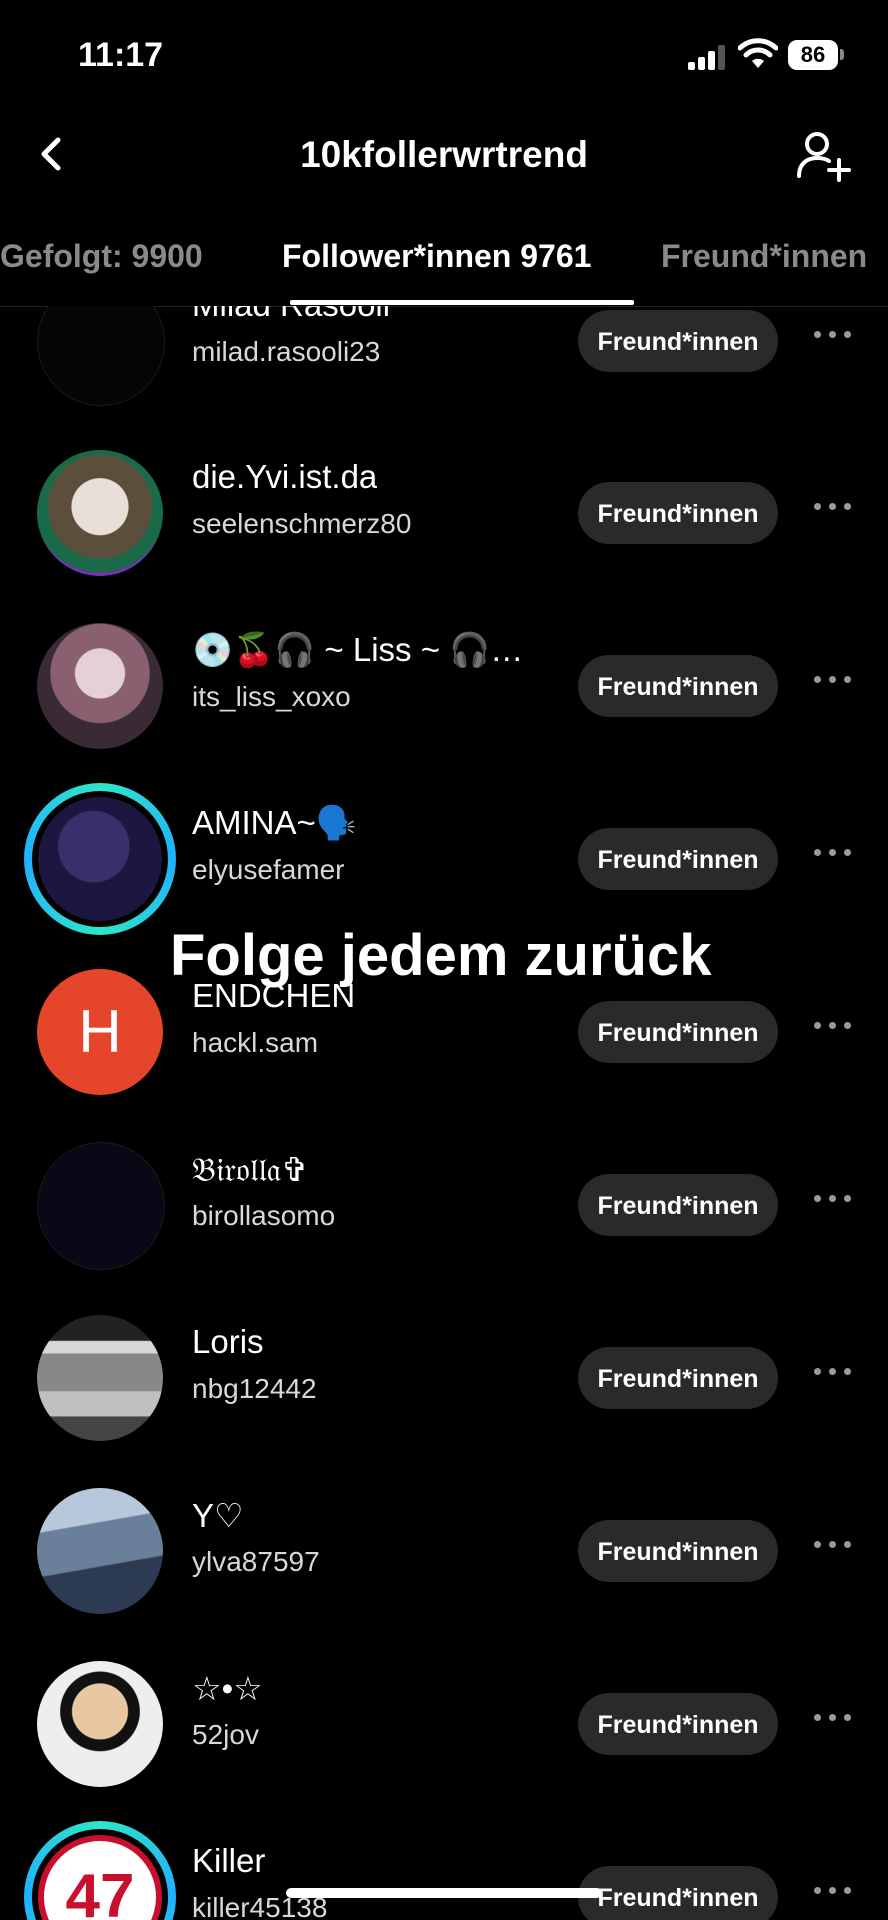  I want to click on display-name: Milad Rasooli, so click(291, 315).